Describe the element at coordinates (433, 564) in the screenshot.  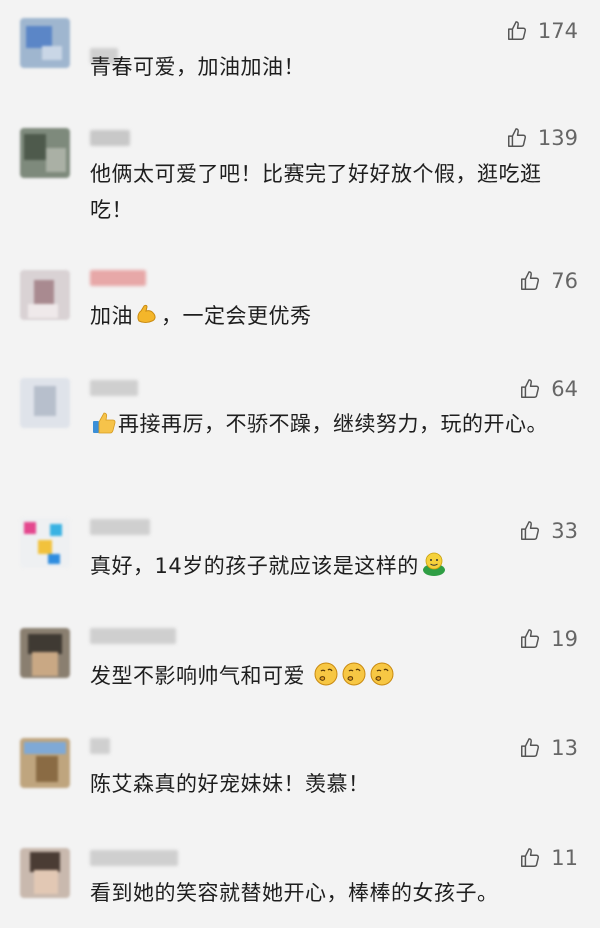
I see `green-face-emoji-icon` at that location.